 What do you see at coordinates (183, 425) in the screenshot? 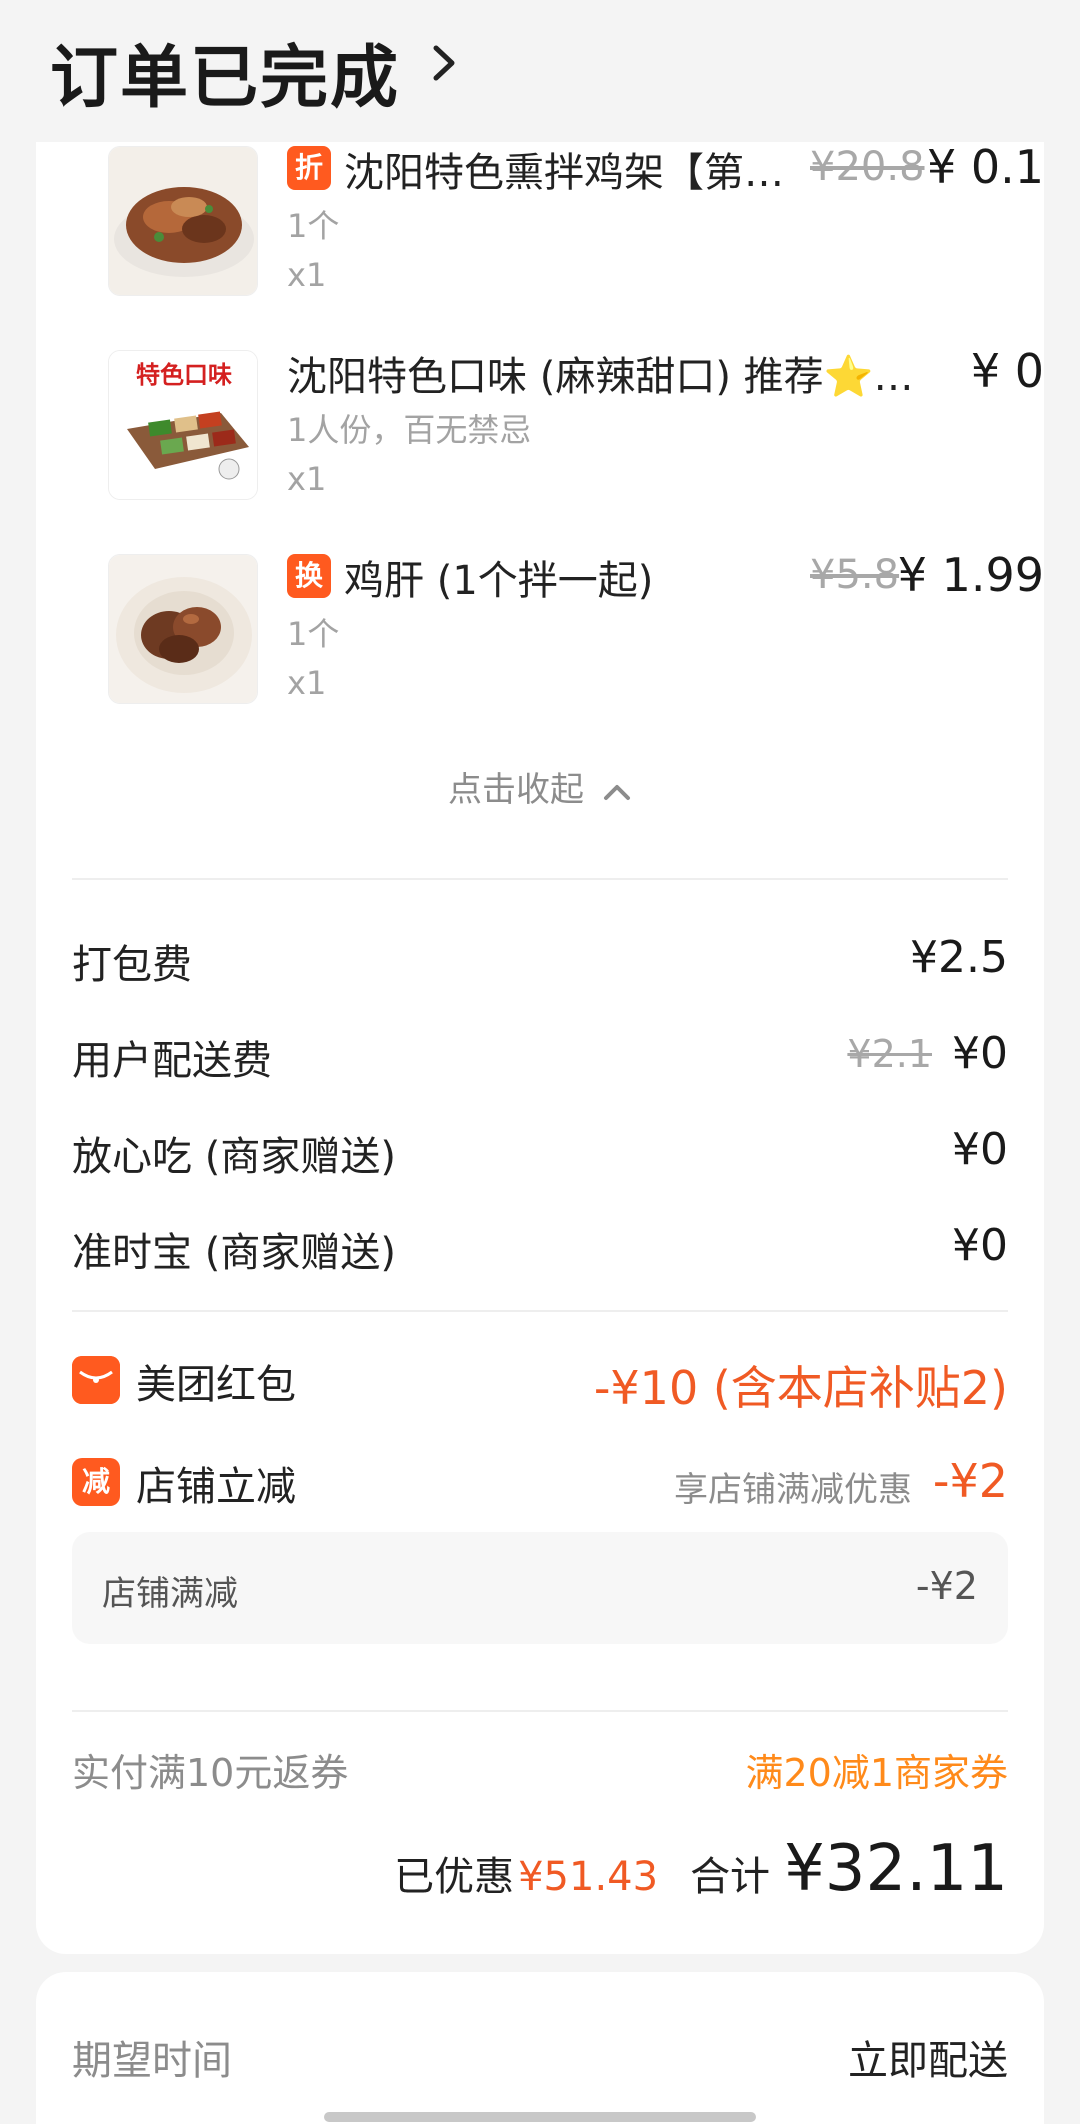
I see `item-thumbnail: 特色口味` at bounding box center [183, 425].